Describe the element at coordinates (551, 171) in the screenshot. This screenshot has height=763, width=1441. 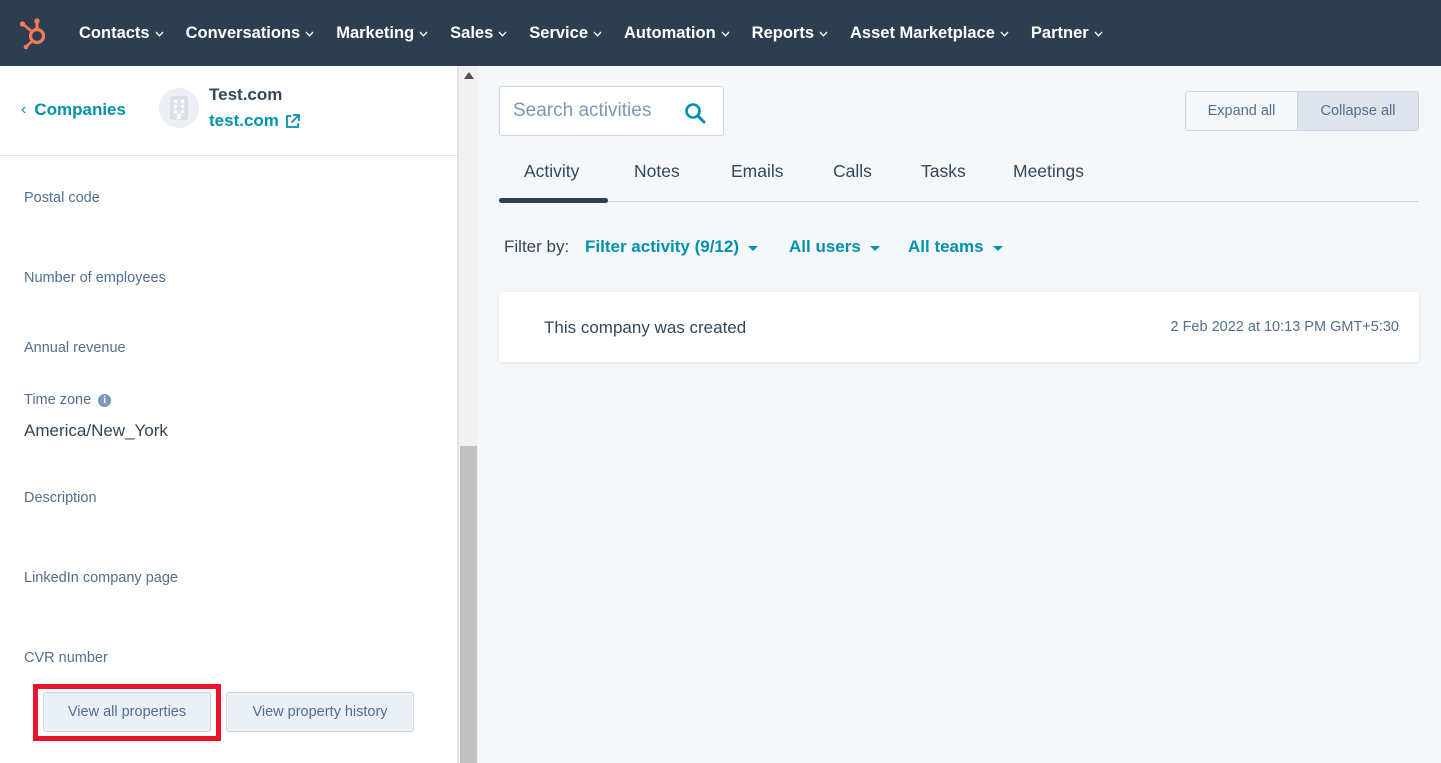
I see `tab-activity: Activity` at that location.